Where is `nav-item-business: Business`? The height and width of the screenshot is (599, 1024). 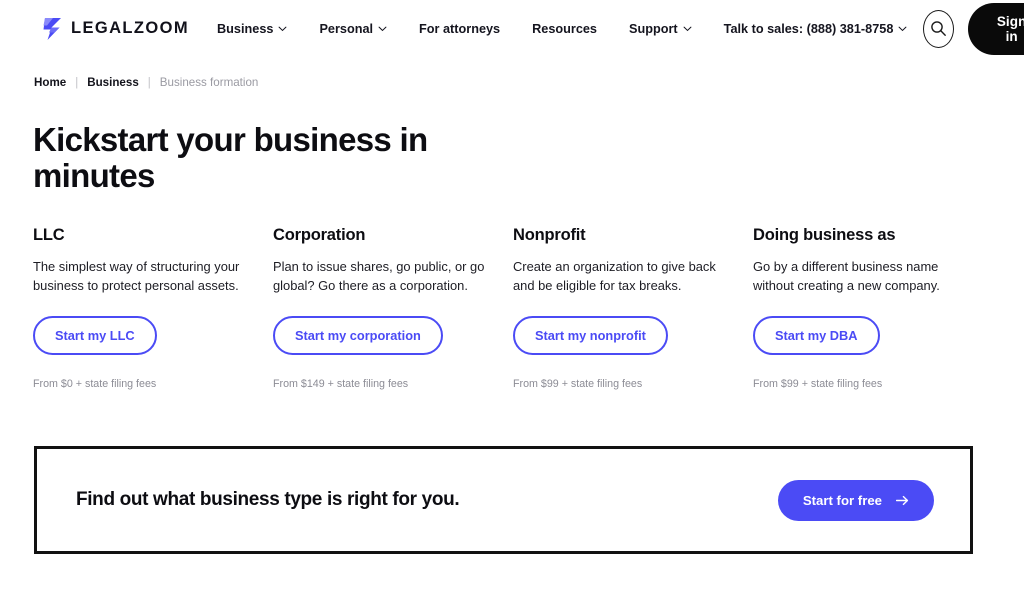 nav-item-business: Business is located at coordinates (260, 29).